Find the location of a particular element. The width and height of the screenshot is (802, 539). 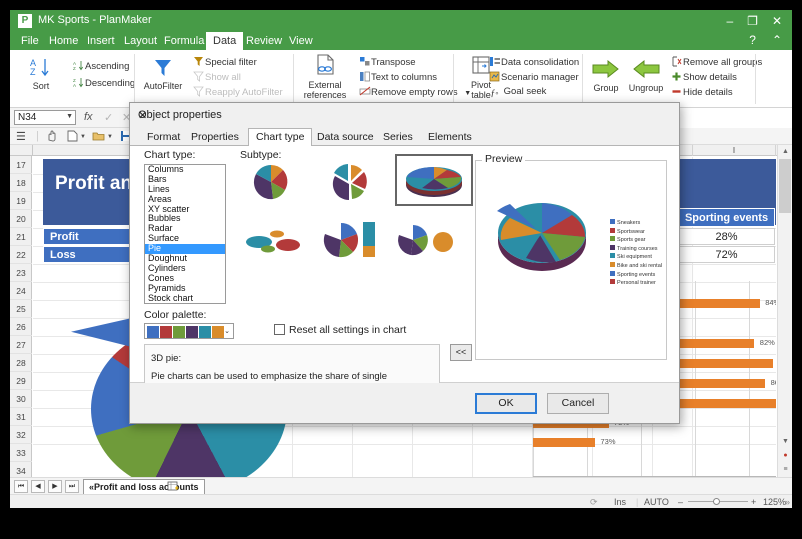

show-details-button: Show details is located at coordinates (703, 78).